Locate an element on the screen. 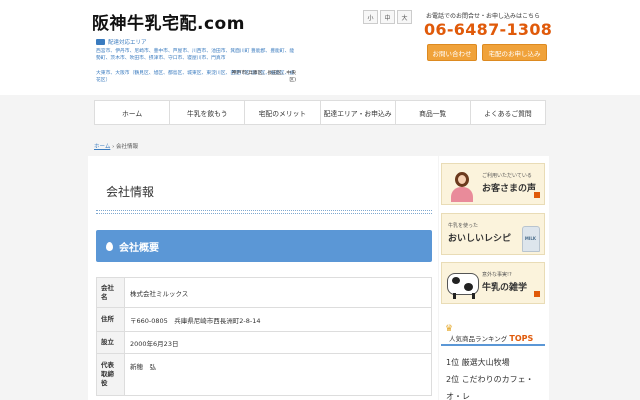  ranking-title: 人気商品ランキング TOPS is located at coordinates (491, 338).